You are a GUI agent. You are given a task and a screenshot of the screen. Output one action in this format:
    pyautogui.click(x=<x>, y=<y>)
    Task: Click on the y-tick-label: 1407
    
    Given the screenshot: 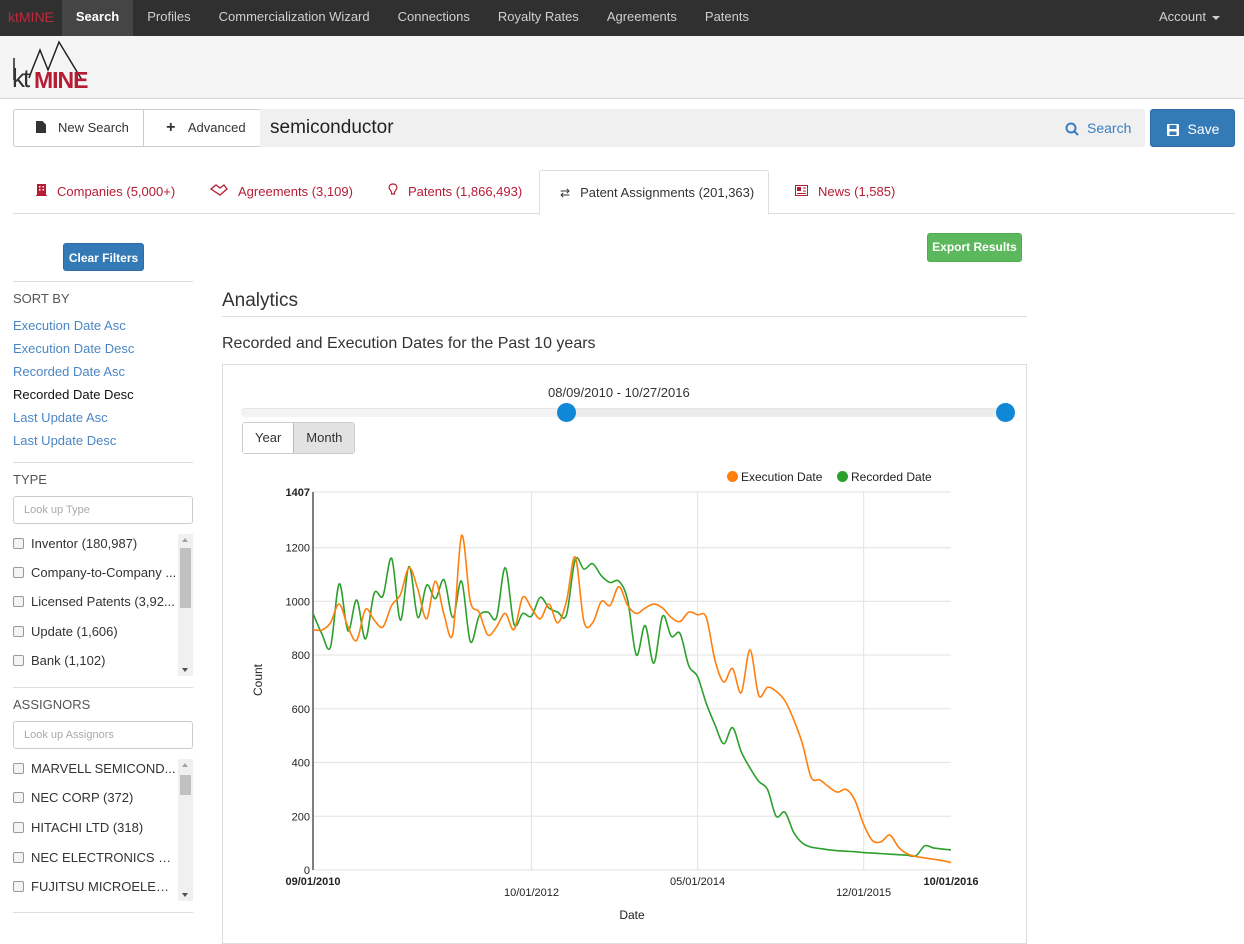 What is the action you would take?
    pyautogui.click(x=298, y=493)
    